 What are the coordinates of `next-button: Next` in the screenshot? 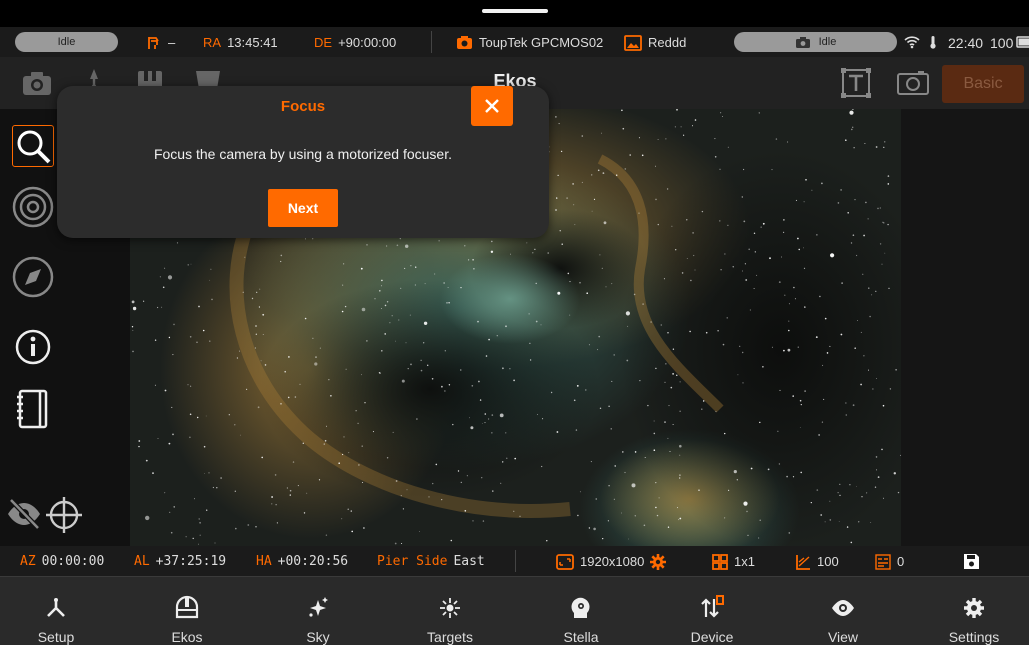 It's located at (303, 208).